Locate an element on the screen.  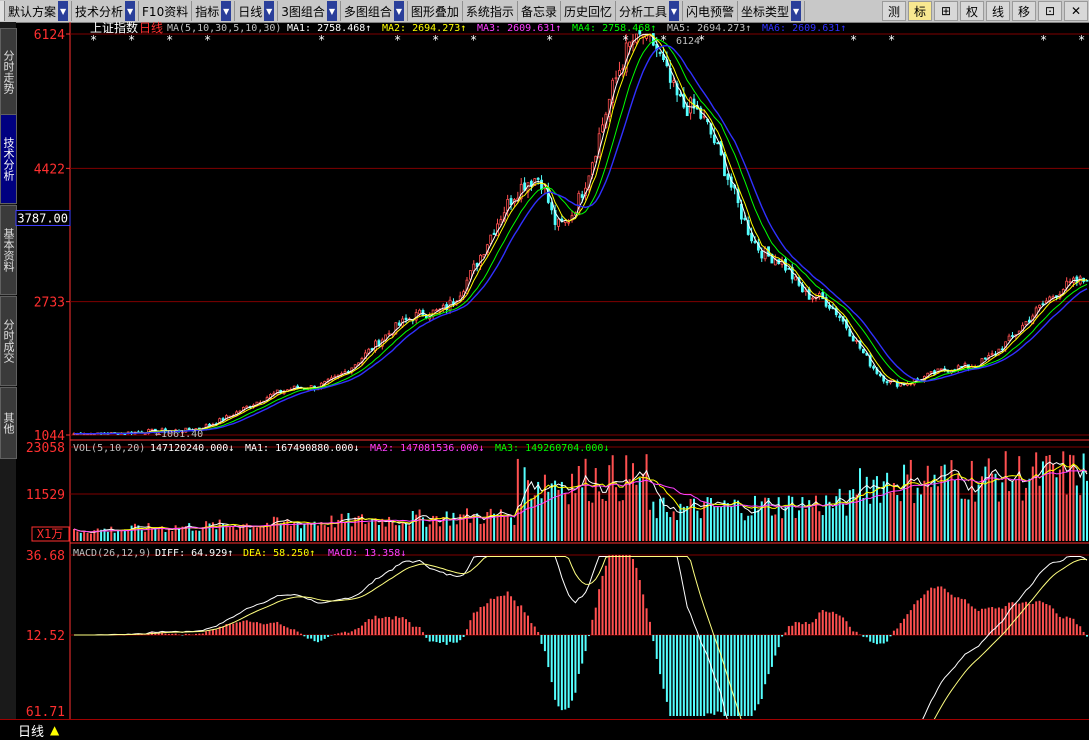
macd-diff-value: DIFF: 64.929↑ is located at coordinates (194, 553).